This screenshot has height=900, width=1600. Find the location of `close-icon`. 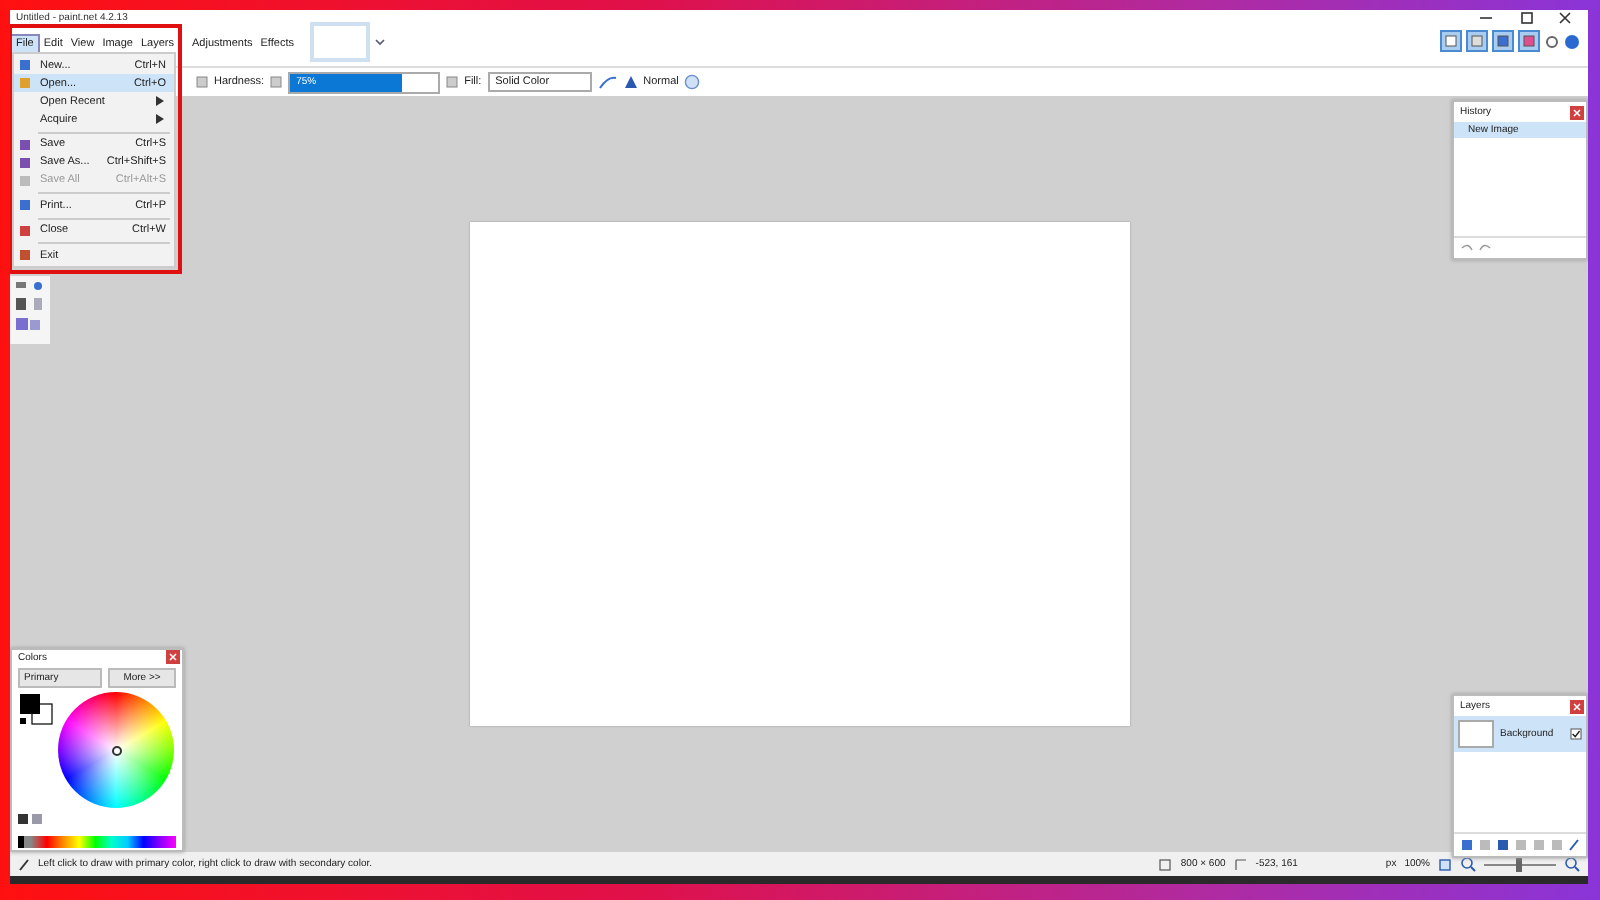

close-icon is located at coordinates (1566, 18).